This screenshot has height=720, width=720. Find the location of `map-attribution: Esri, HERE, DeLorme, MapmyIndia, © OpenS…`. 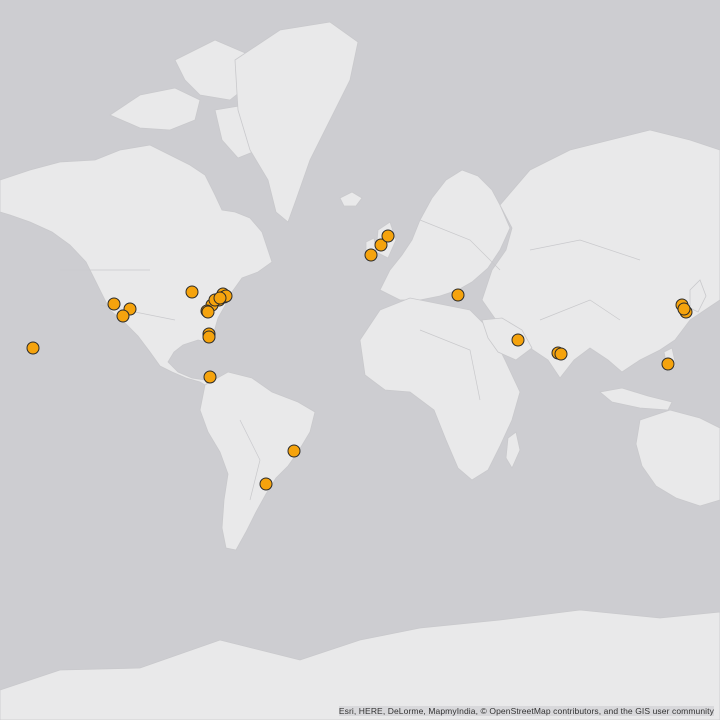

map-attribution: Esri, HERE, DeLorme, MapmyIndia, © OpenS… is located at coordinates (526, 711).